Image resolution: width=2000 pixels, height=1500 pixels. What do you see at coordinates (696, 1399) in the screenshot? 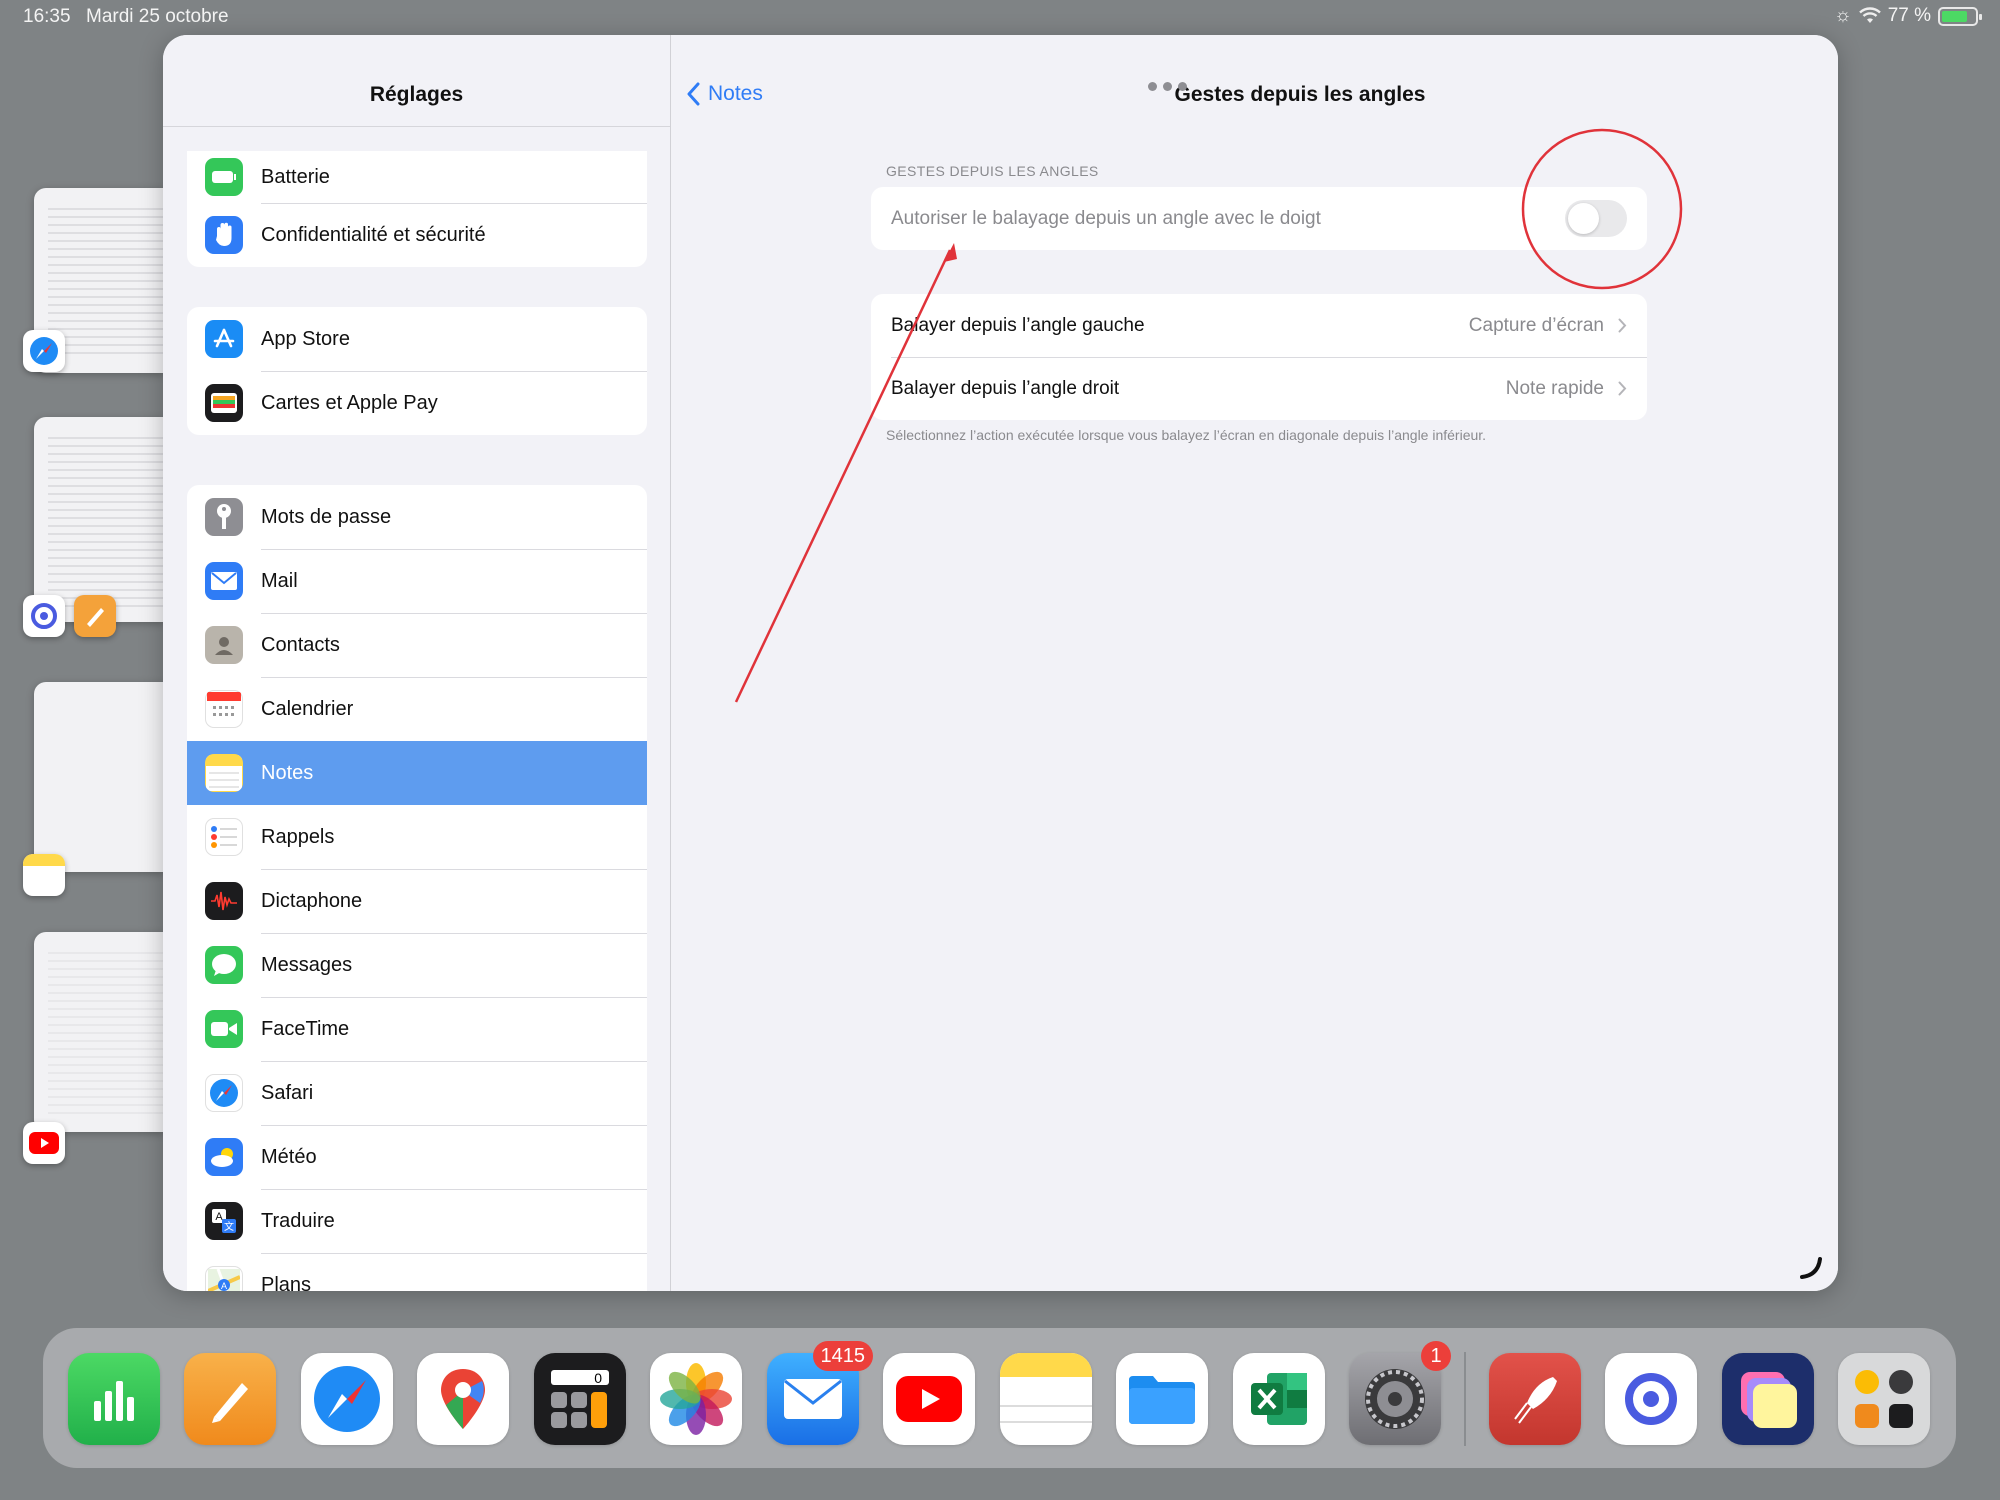
I see `photos-icon` at bounding box center [696, 1399].